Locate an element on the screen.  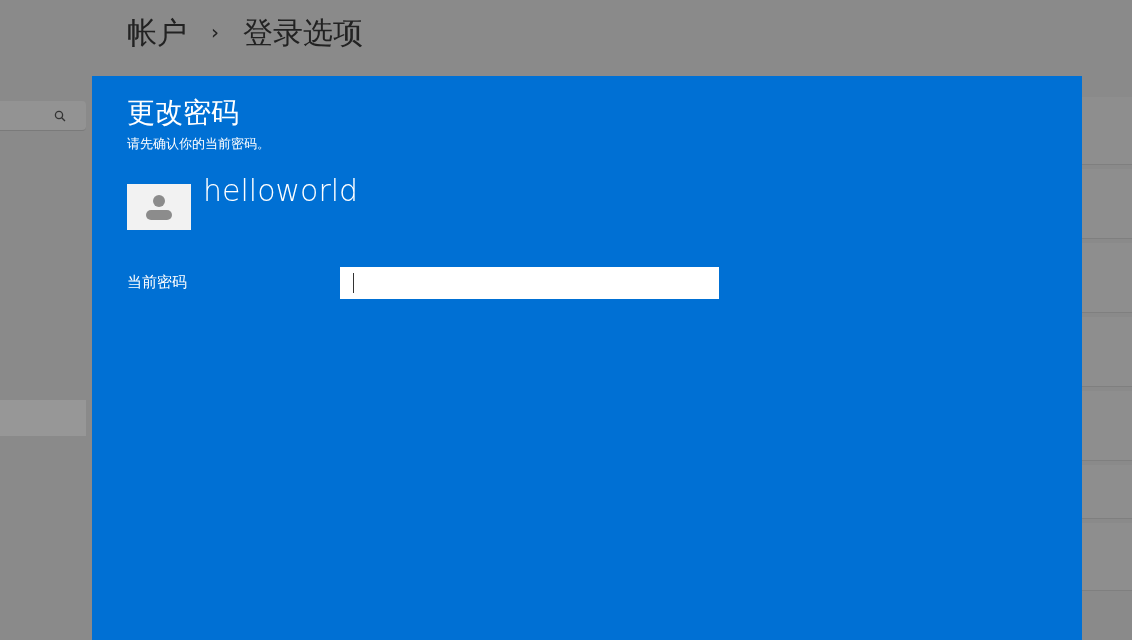
text-cursor is located at coordinates (353, 282).